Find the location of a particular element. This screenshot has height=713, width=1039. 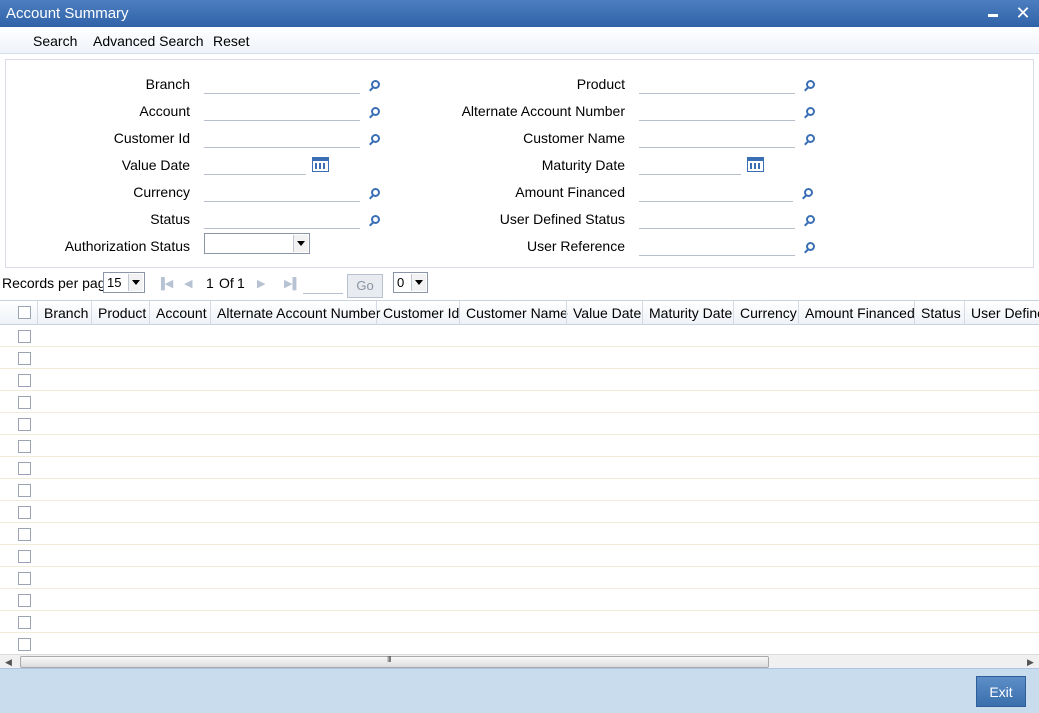

next-page-icon: ▶ is located at coordinates (263, 284).